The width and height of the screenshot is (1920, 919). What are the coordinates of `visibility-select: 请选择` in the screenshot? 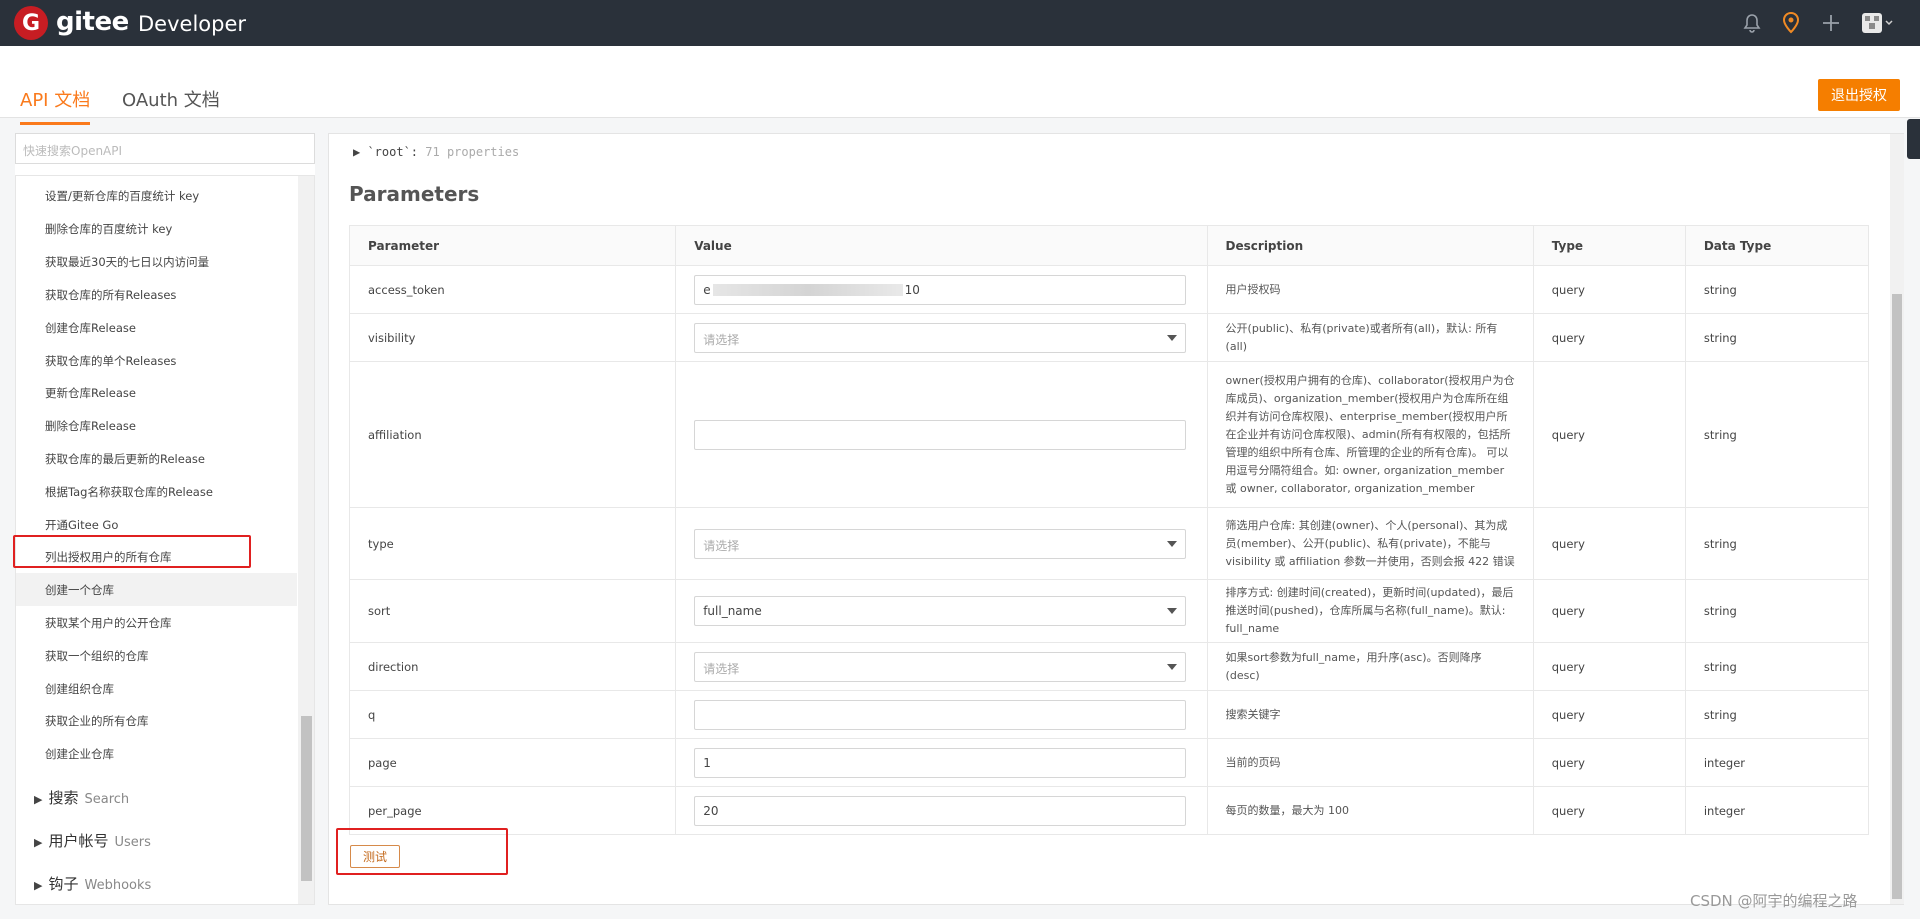 It's located at (940, 337).